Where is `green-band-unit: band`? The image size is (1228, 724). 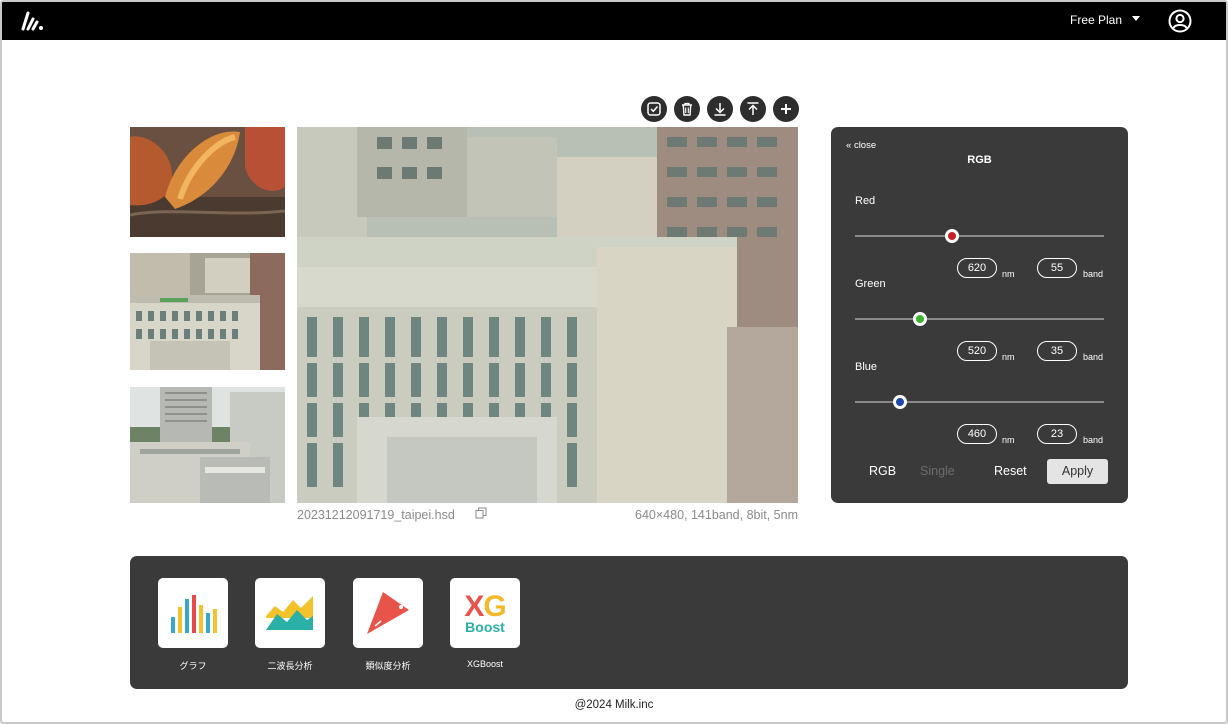 green-band-unit: band is located at coordinates (1093, 357).